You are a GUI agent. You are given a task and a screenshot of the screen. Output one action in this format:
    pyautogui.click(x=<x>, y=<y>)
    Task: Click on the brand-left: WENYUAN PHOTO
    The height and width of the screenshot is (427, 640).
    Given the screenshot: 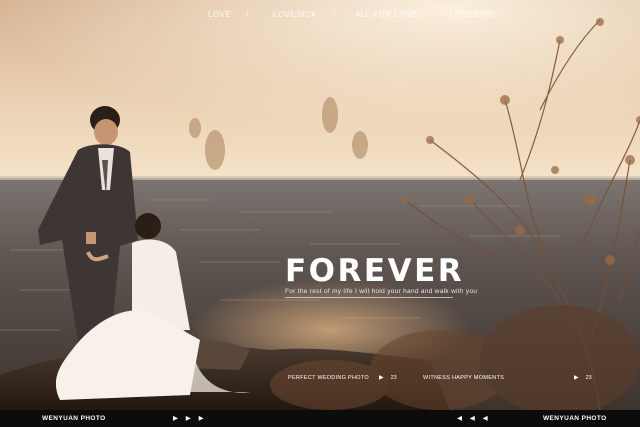 What is the action you would take?
    pyautogui.click(x=74, y=418)
    